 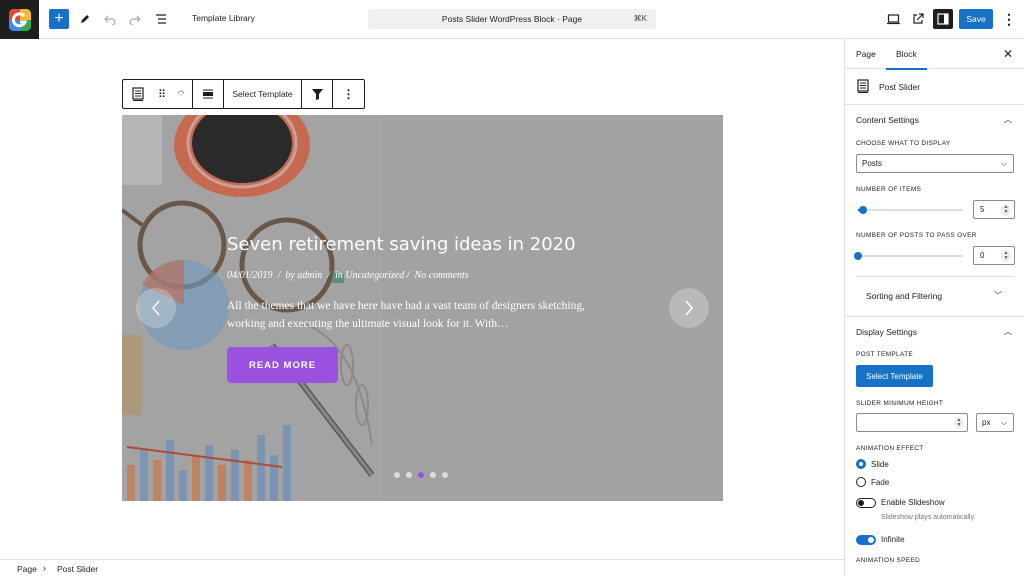 I want to click on select-template-button: Select Template, so click(x=894, y=376).